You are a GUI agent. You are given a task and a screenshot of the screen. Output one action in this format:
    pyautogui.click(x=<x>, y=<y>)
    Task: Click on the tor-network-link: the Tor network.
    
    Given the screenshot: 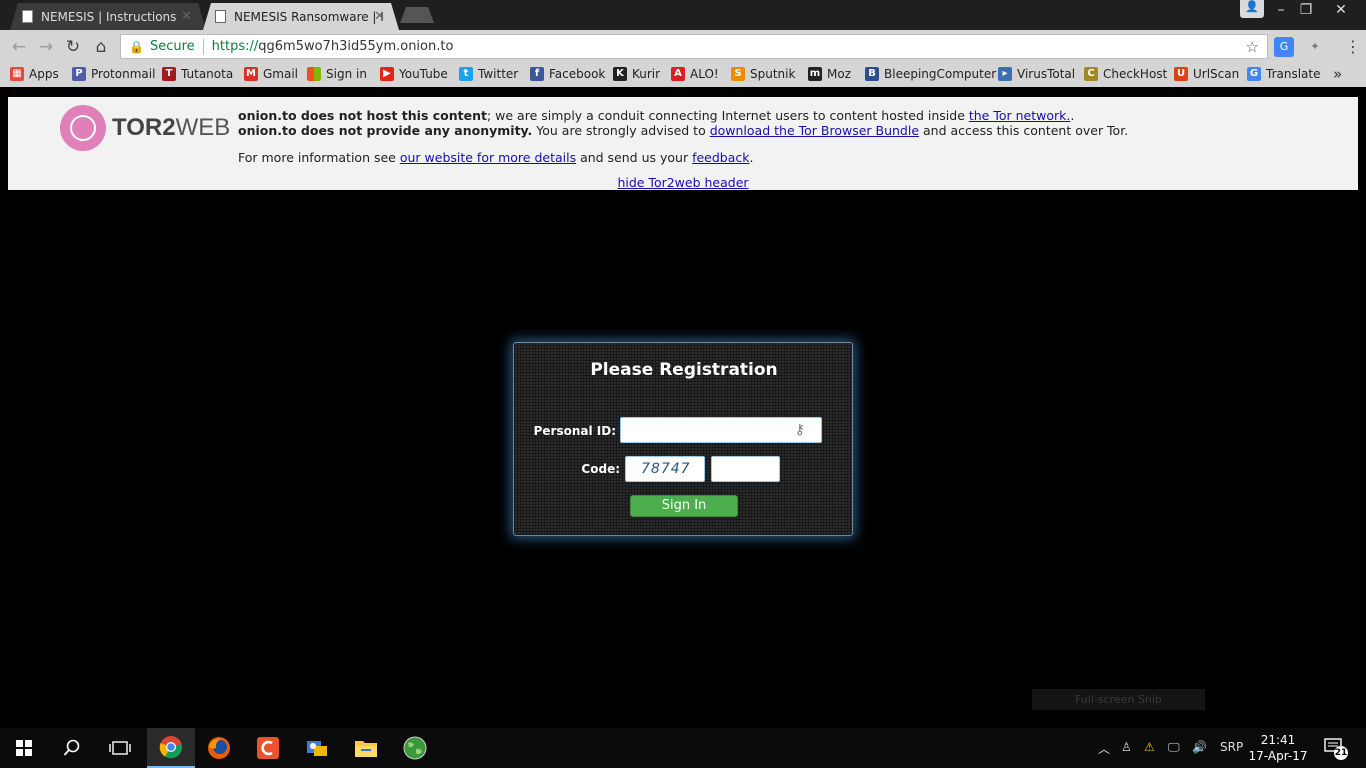 What is the action you would take?
    pyautogui.click(x=1020, y=115)
    